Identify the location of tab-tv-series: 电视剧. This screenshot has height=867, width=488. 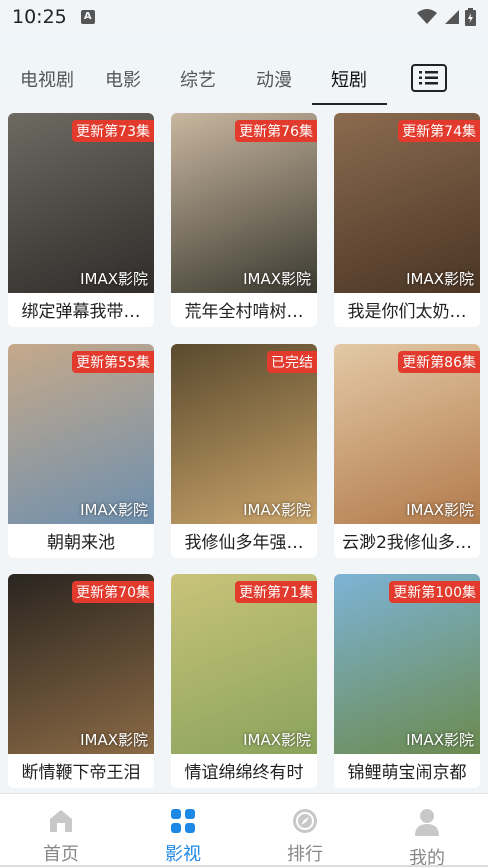
(47, 79).